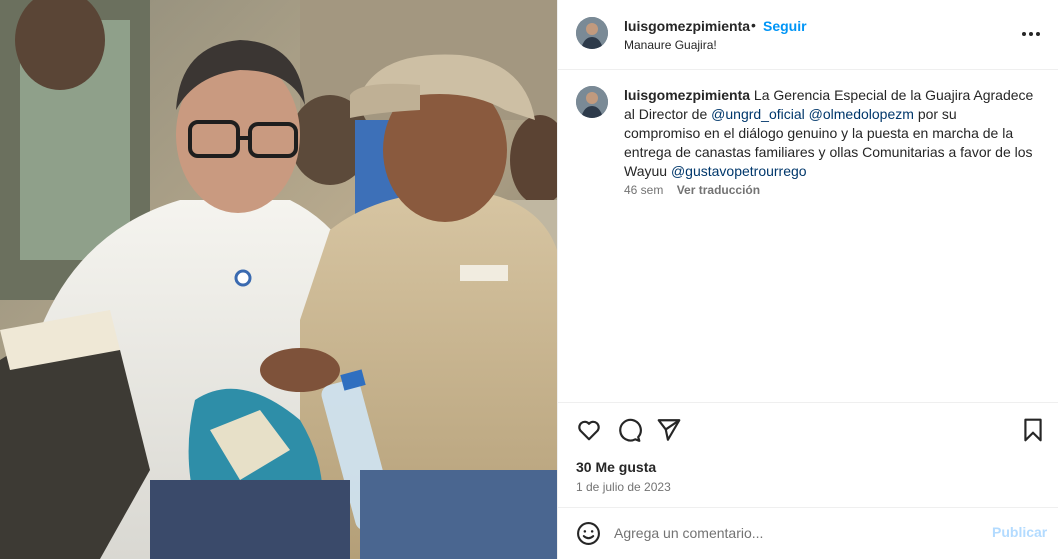 The height and width of the screenshot is (559, 1058). I want to click on smiley-icon, so click(588, 533).